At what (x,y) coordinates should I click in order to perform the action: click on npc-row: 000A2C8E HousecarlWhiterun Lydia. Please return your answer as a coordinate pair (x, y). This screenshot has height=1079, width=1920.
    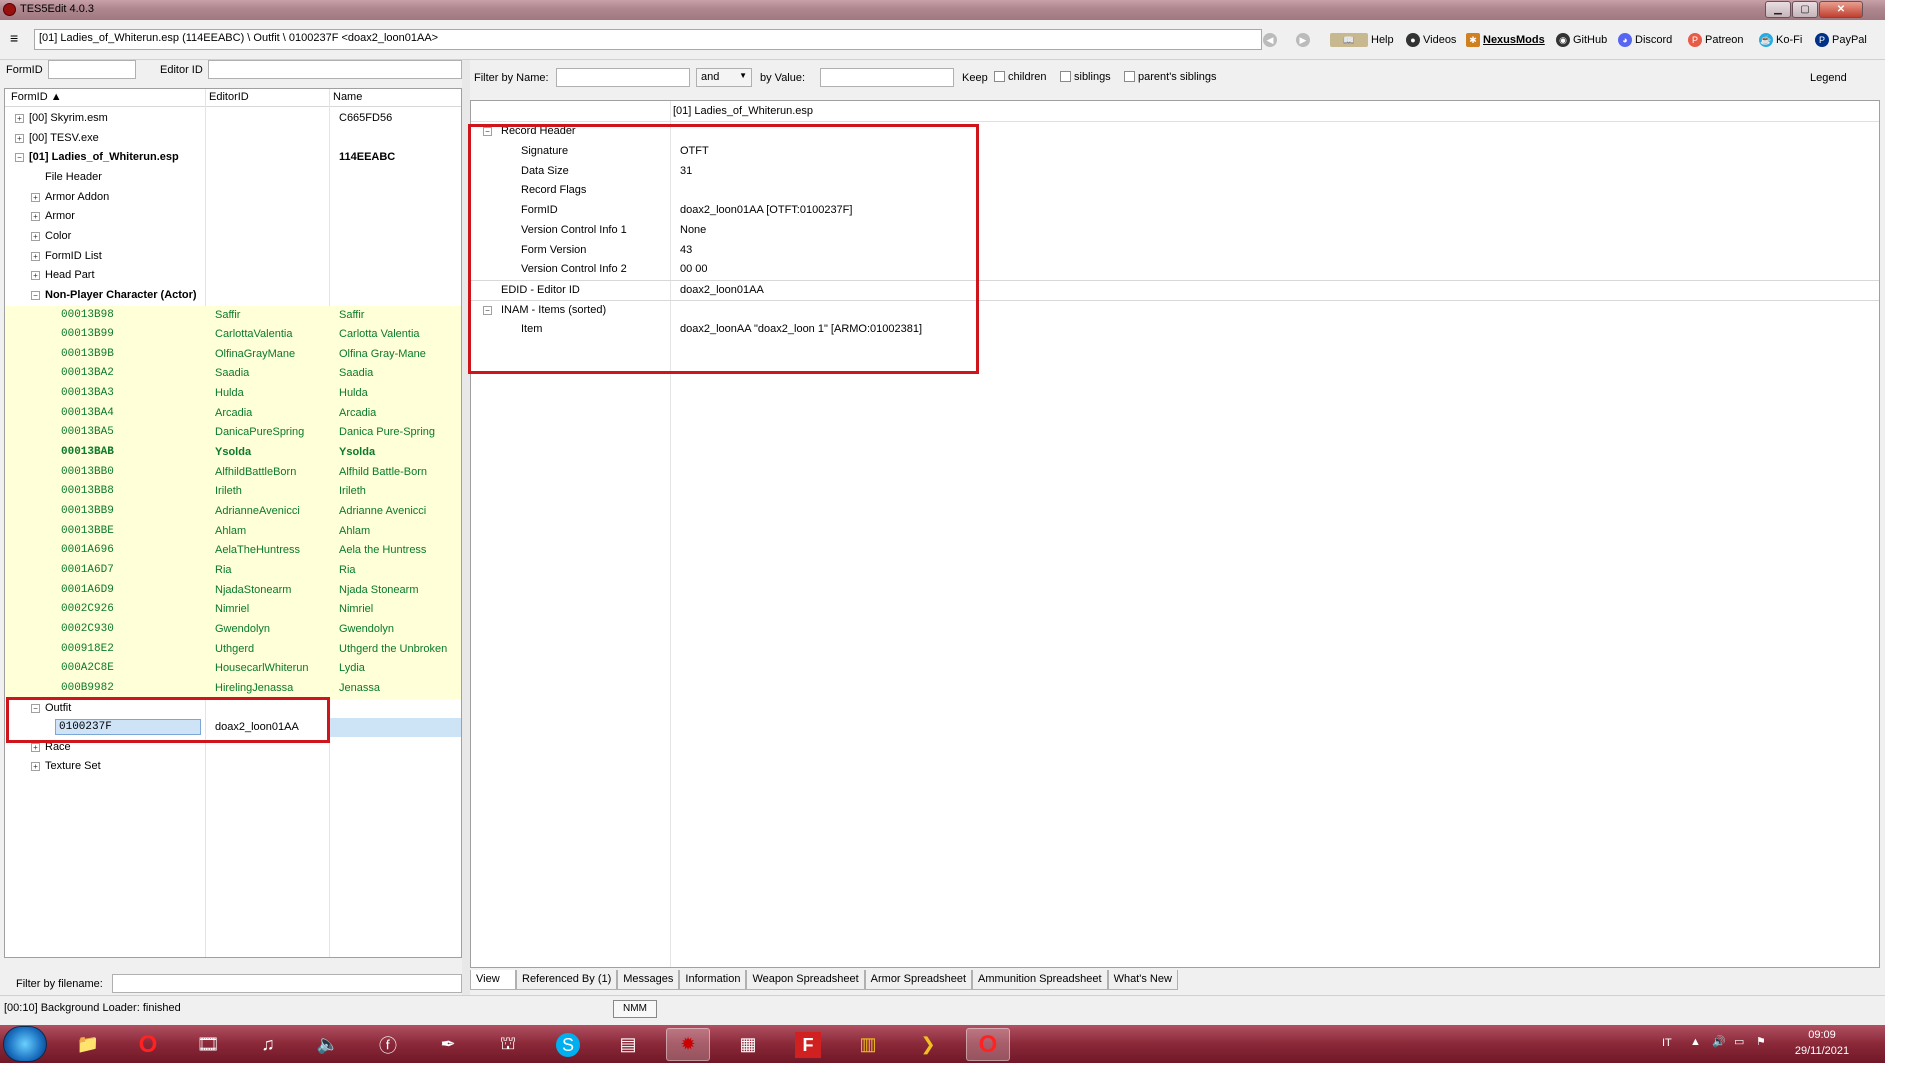
    Looking at the image, I should click on (233, 669).